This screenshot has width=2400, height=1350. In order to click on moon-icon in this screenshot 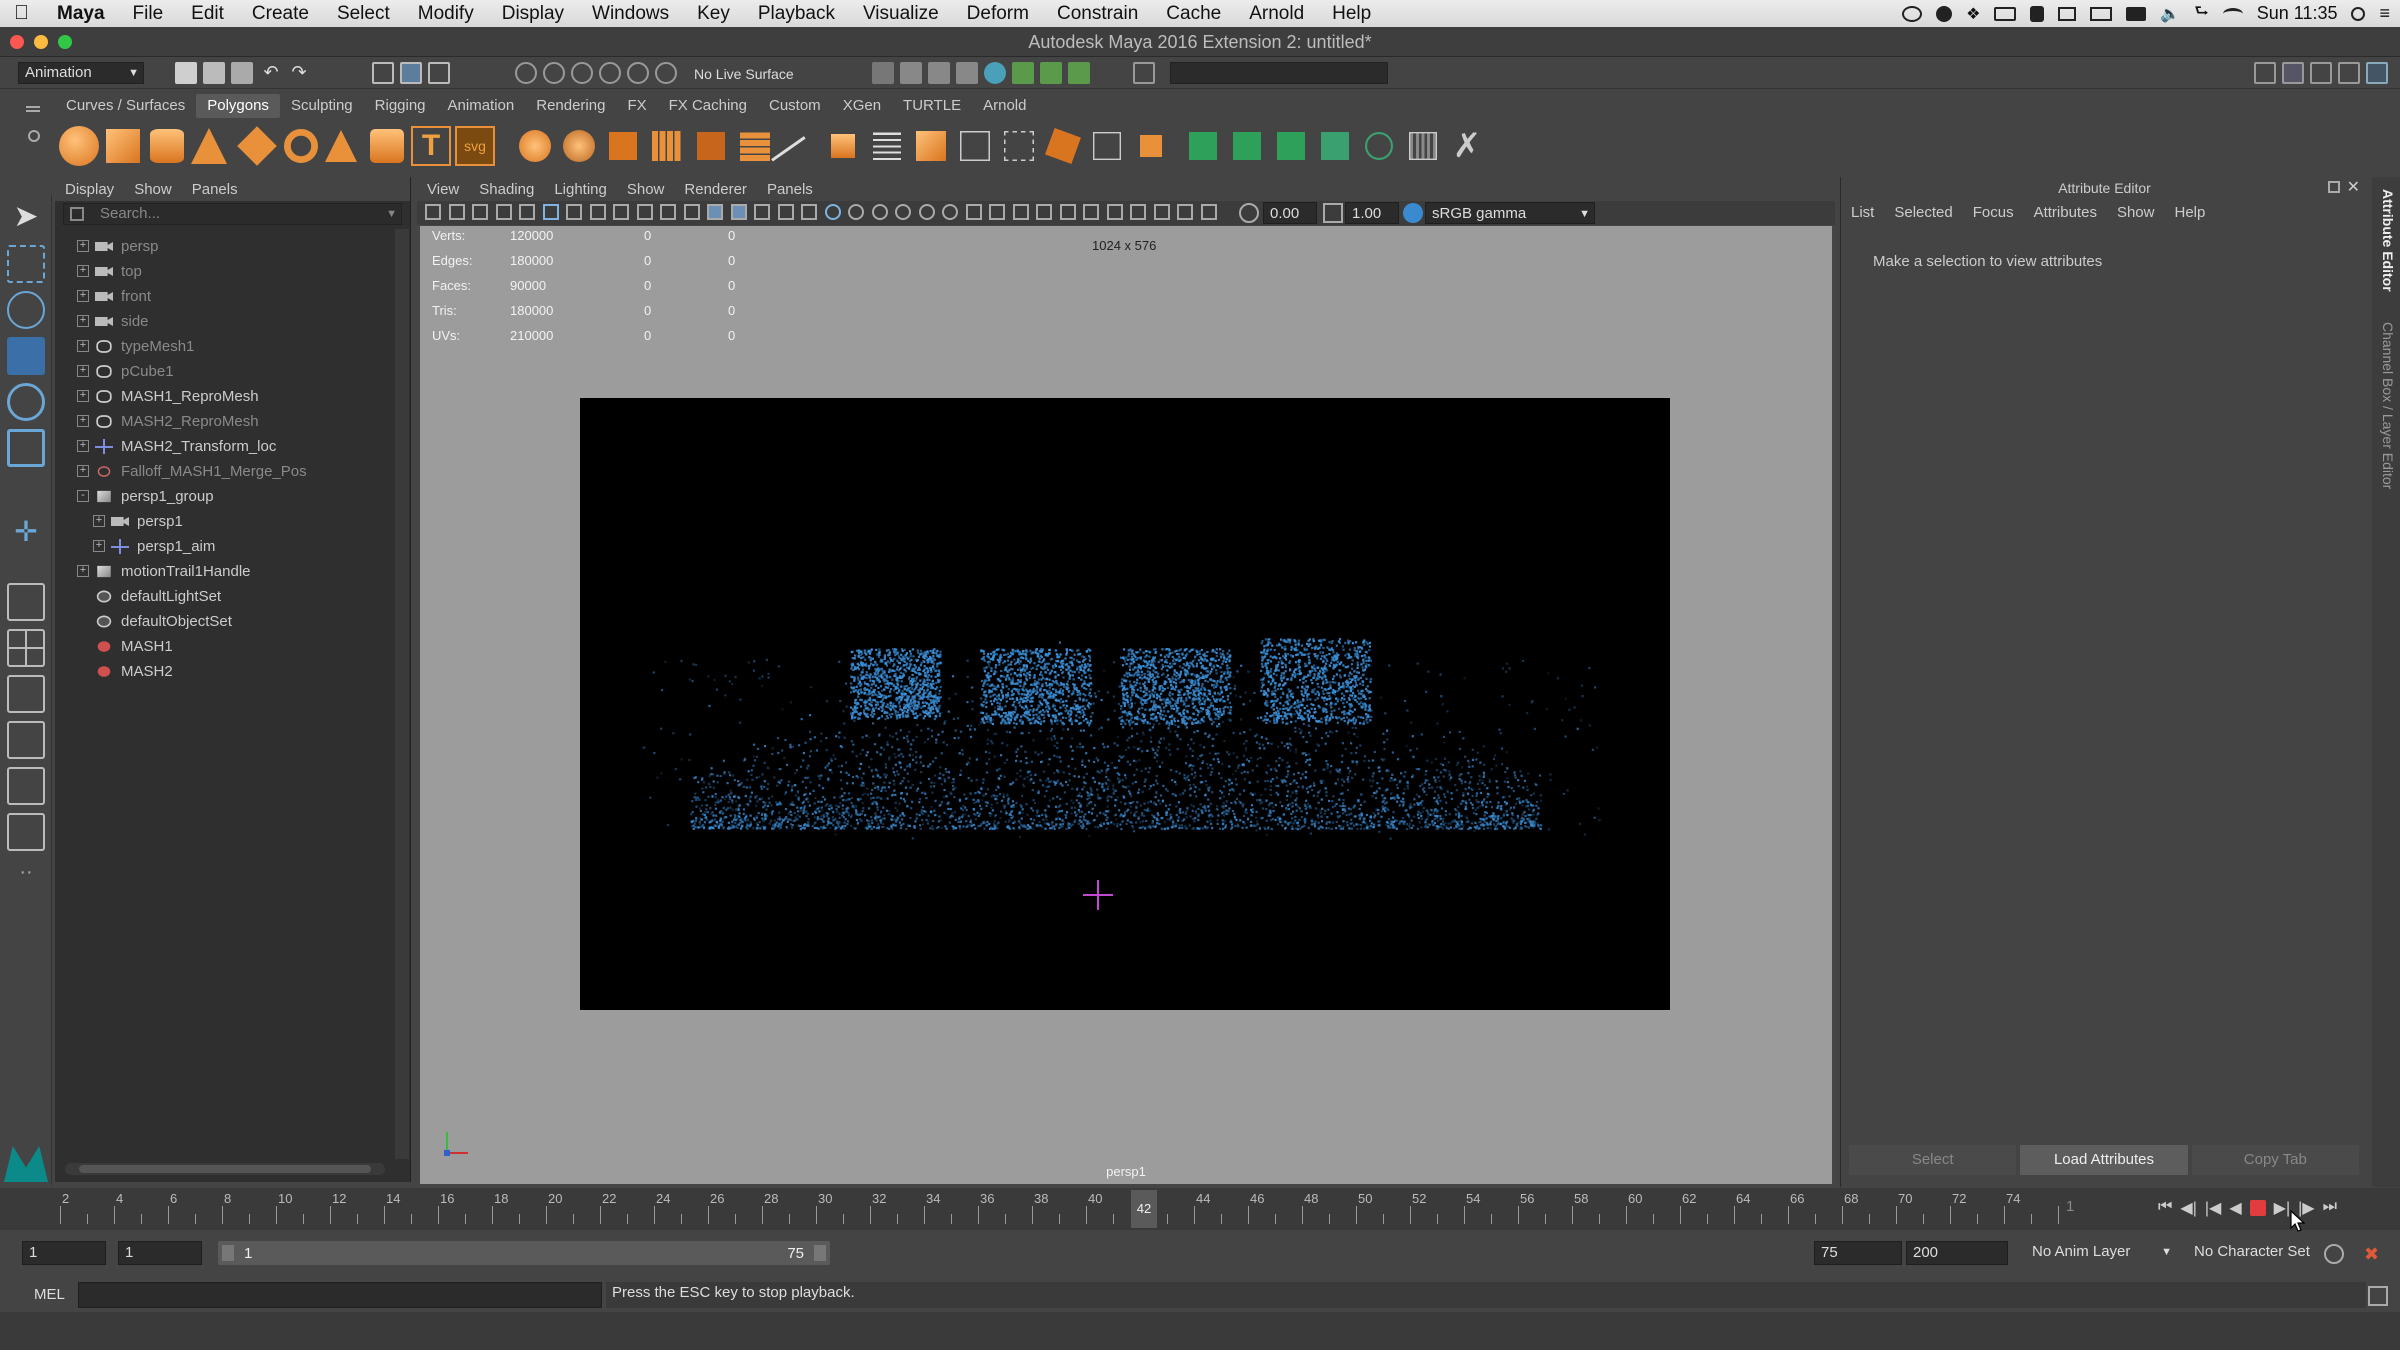, I will do `click(1944, 13)`.